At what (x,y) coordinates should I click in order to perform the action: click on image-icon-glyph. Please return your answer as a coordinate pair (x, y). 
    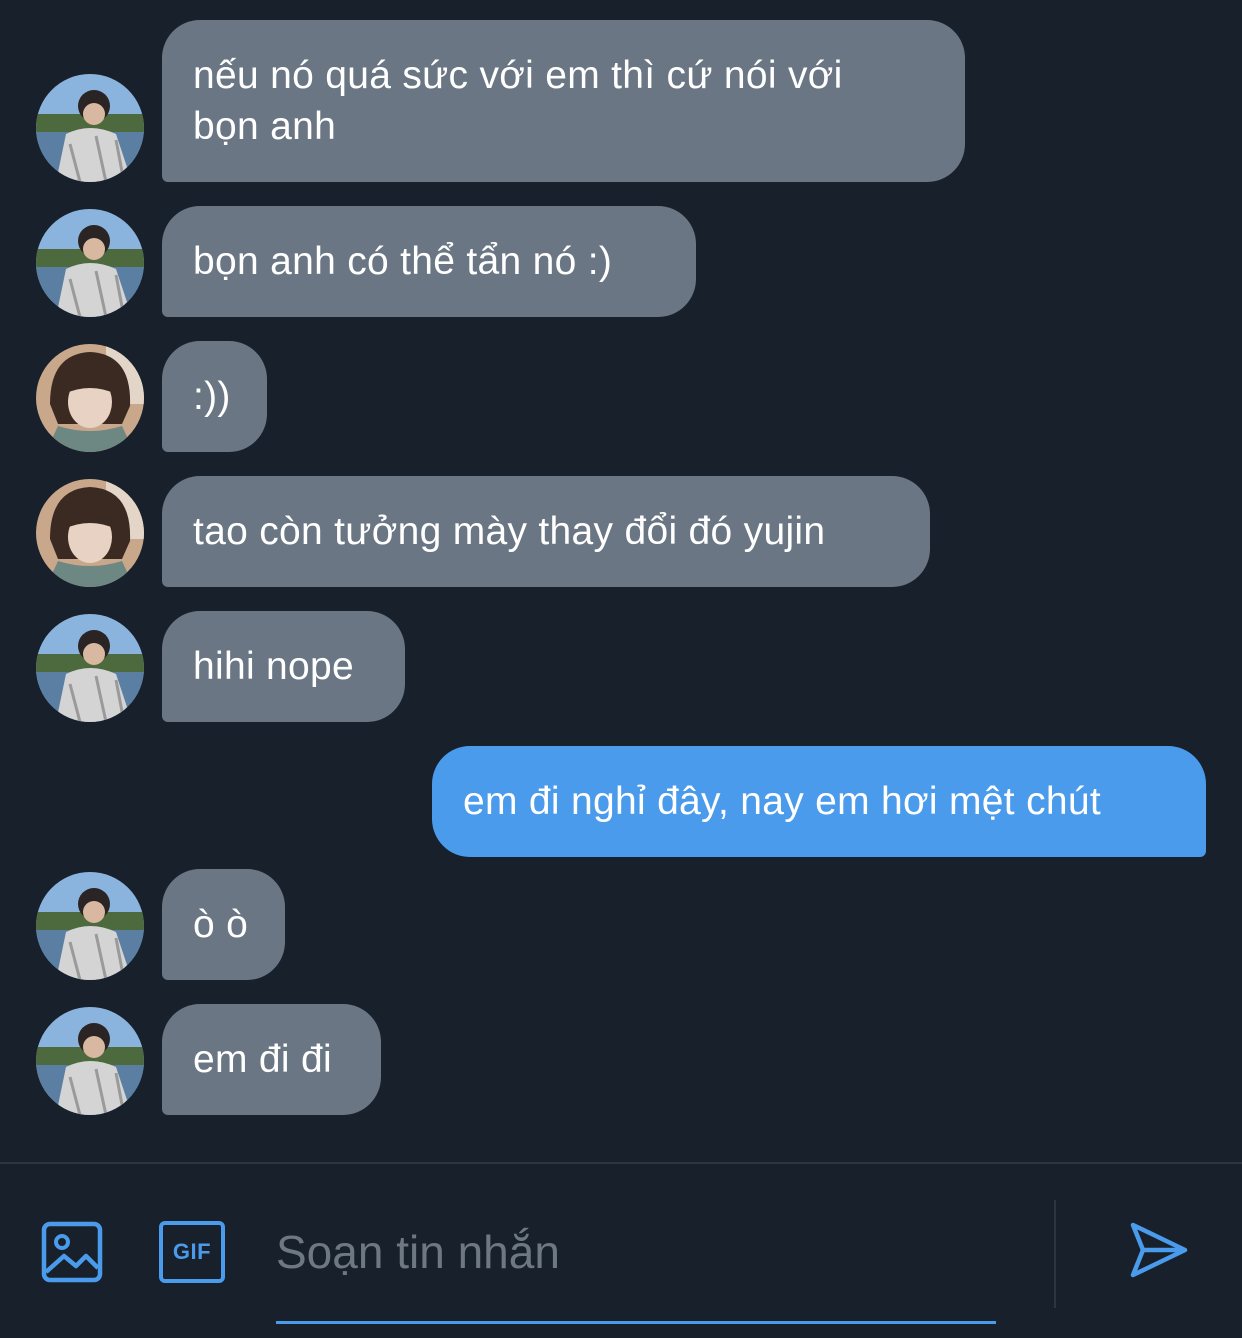
    Looking at the image, I should click on (72, 1252).